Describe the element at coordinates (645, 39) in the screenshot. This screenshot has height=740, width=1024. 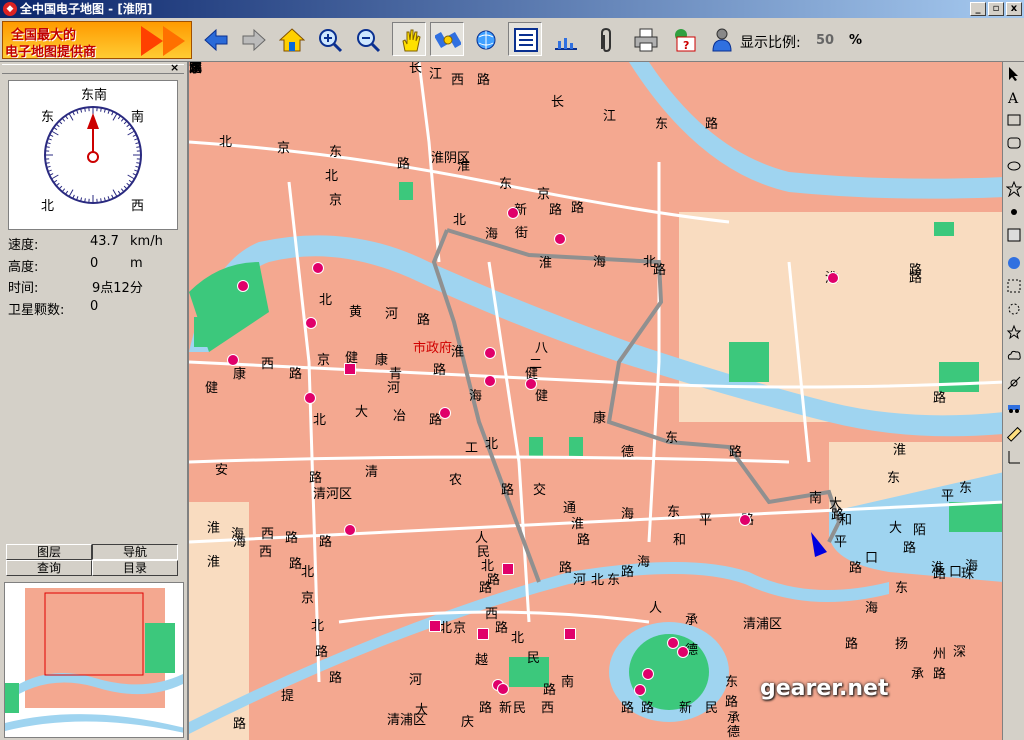
I see `print-button` at that location.